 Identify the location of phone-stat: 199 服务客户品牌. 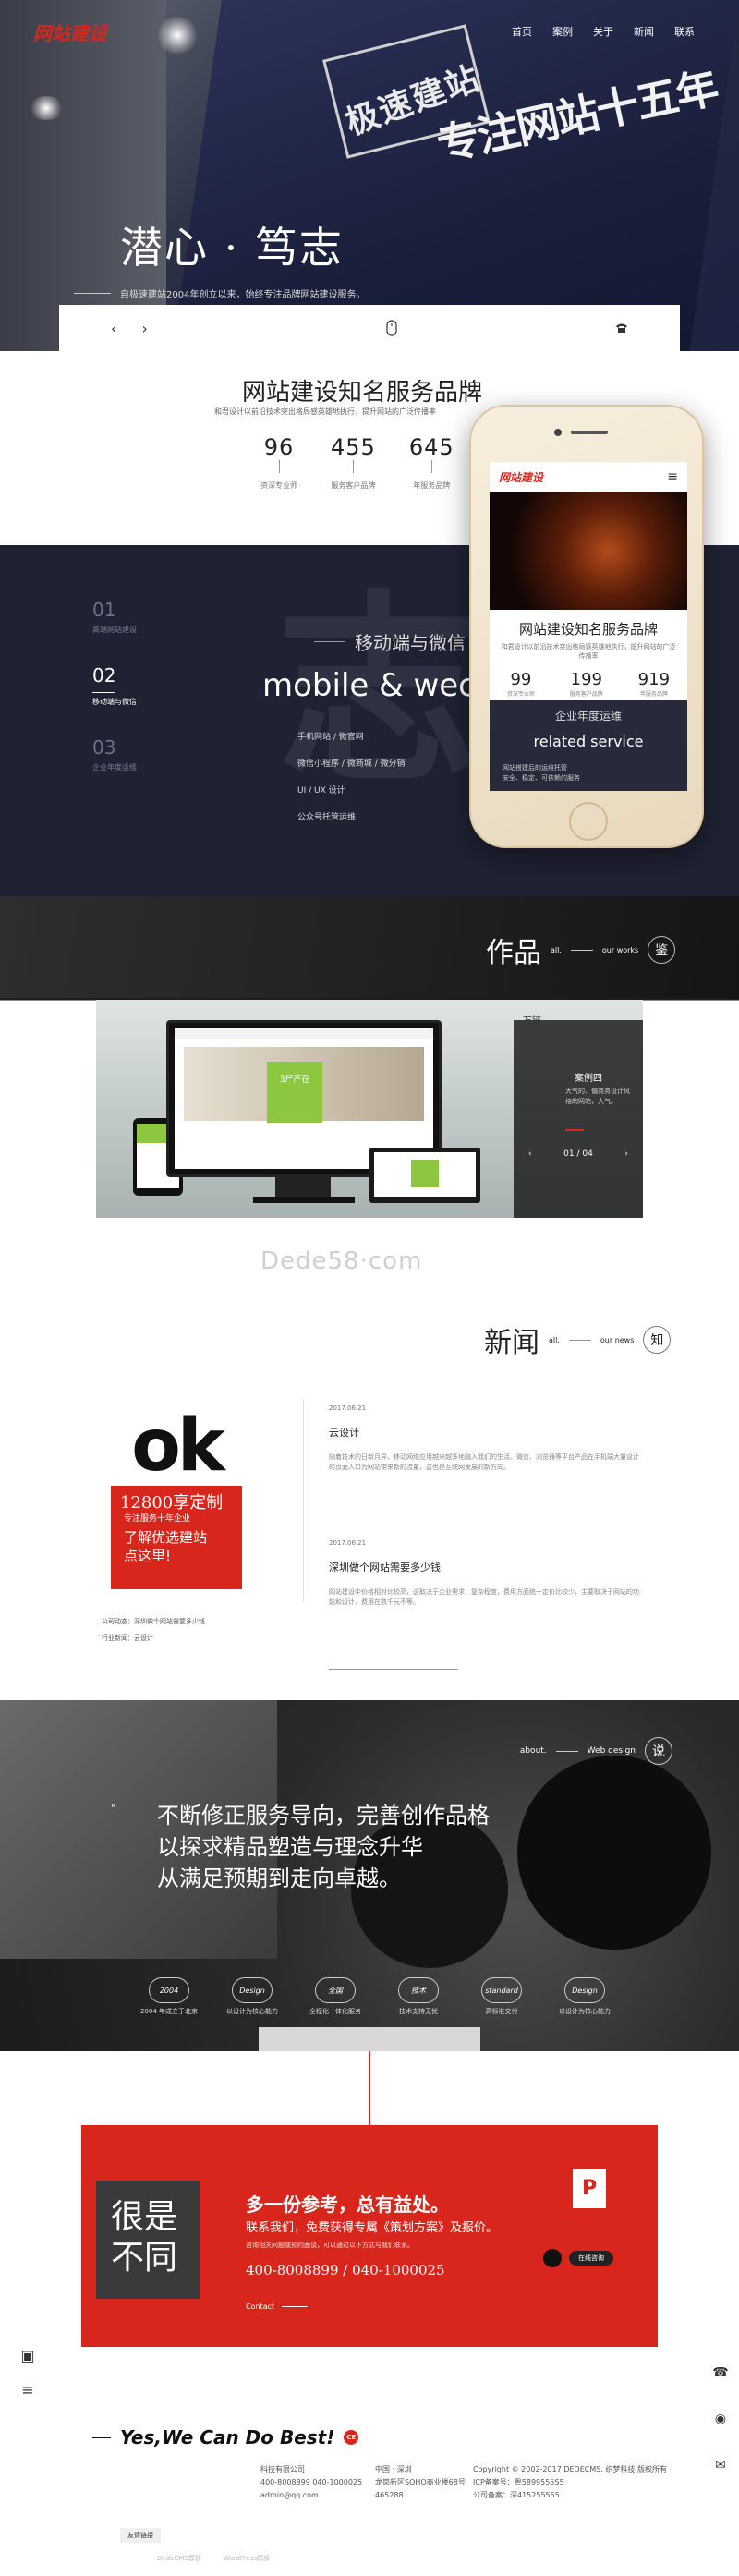
(586, 684).